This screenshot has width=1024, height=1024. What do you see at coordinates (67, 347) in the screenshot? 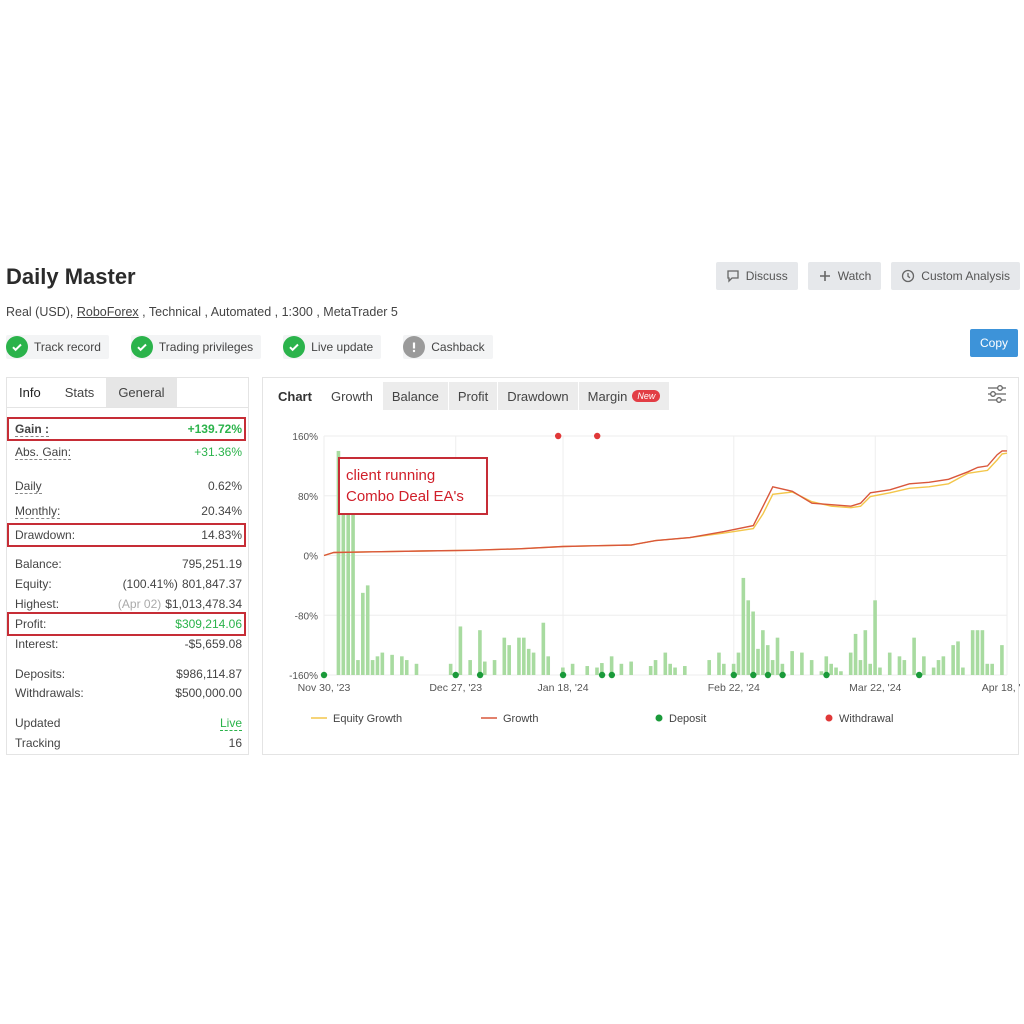
I see `badge-label: Track record` at bounding box center [67, 347].